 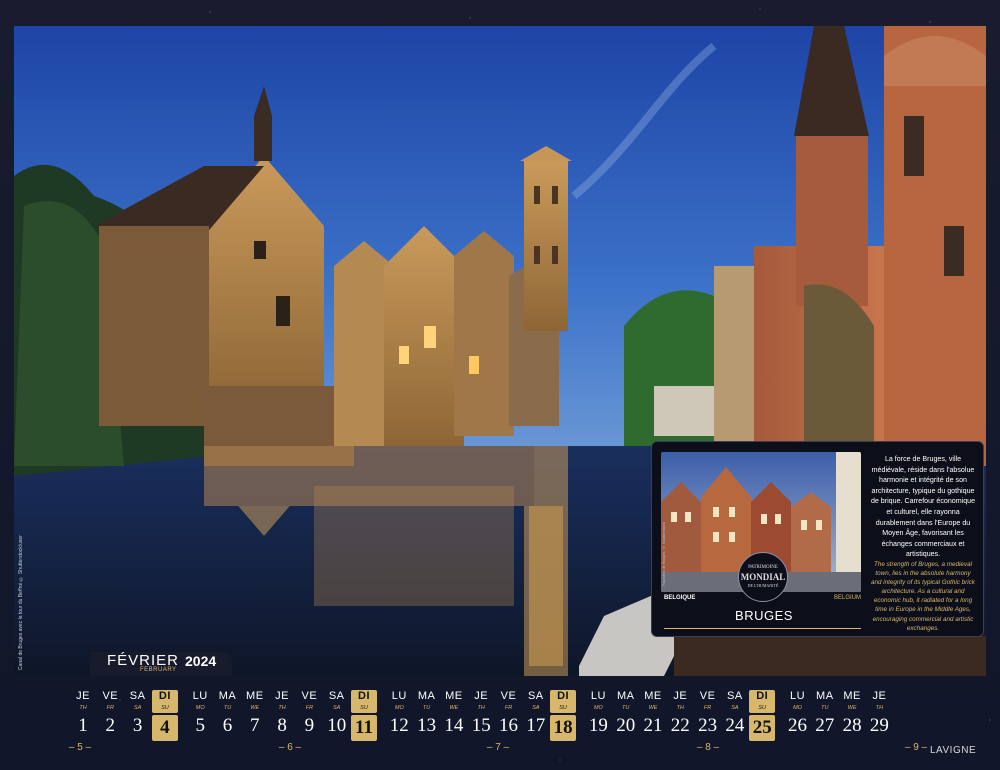 What do you see at coordinates (161, 664) in the screenshot?
I see `month-badge: FÉVRIER 2024 FEBRUARY` at bounding box center [161, 664].